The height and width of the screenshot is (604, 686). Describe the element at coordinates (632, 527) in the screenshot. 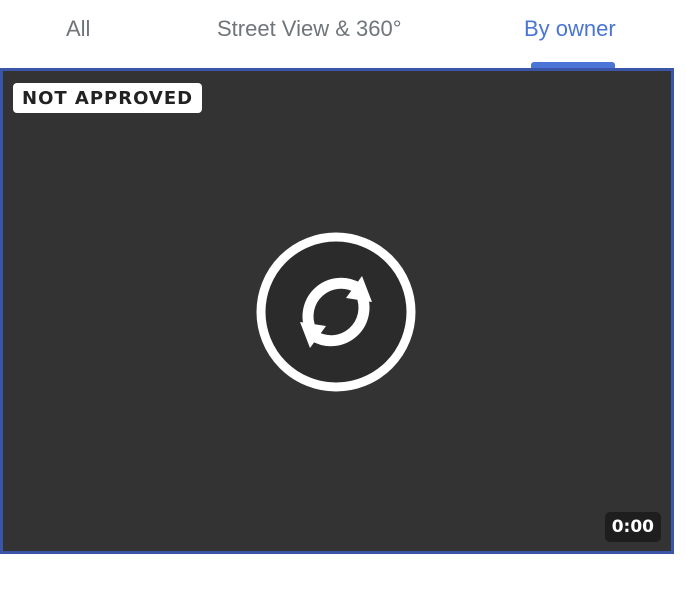

I see `video-duration: 0:00` at that location.